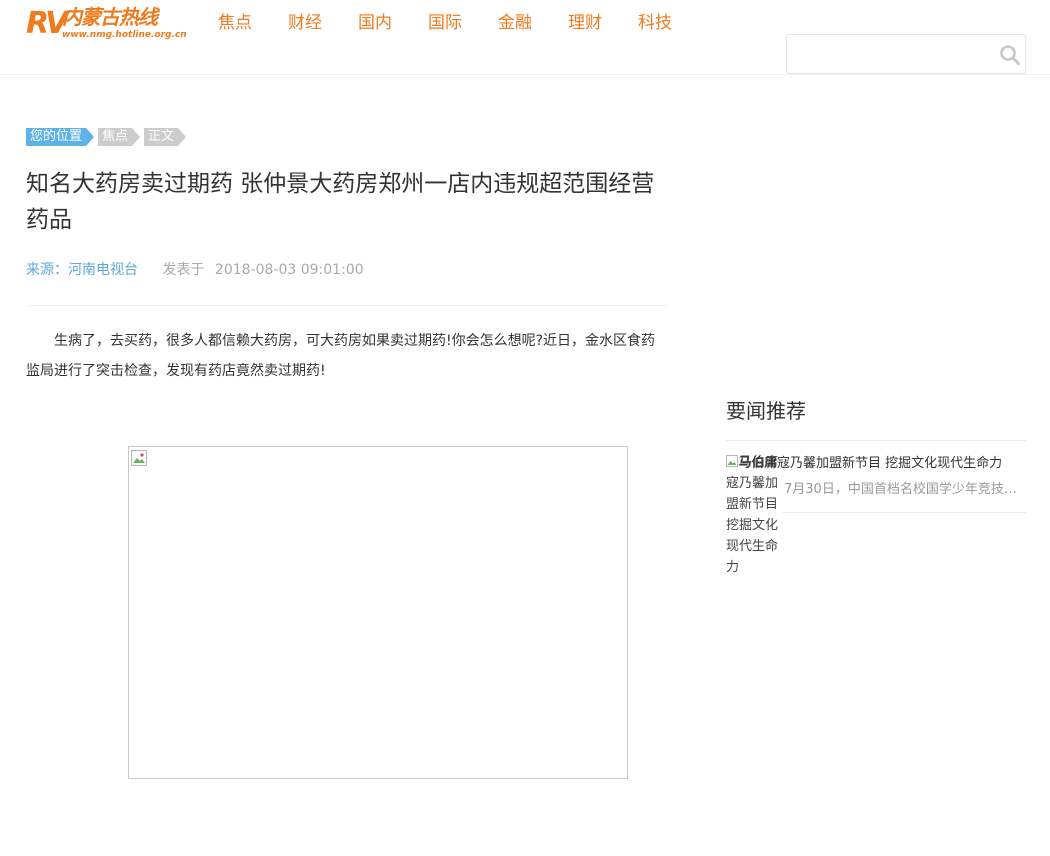 Image resolution: width=1050 pixels, height=856 pixels. Describe the element at coordinates (766, 411) in the screenshot. I see `sidebar-title: 要闻推荐` at that location.